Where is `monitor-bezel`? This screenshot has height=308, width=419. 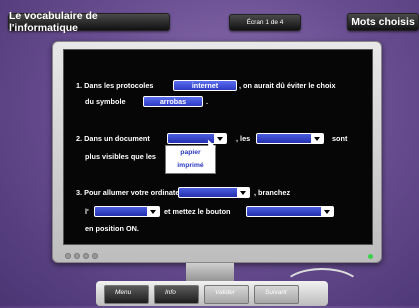
monitor-bezel is located at coordinates (218, 255).